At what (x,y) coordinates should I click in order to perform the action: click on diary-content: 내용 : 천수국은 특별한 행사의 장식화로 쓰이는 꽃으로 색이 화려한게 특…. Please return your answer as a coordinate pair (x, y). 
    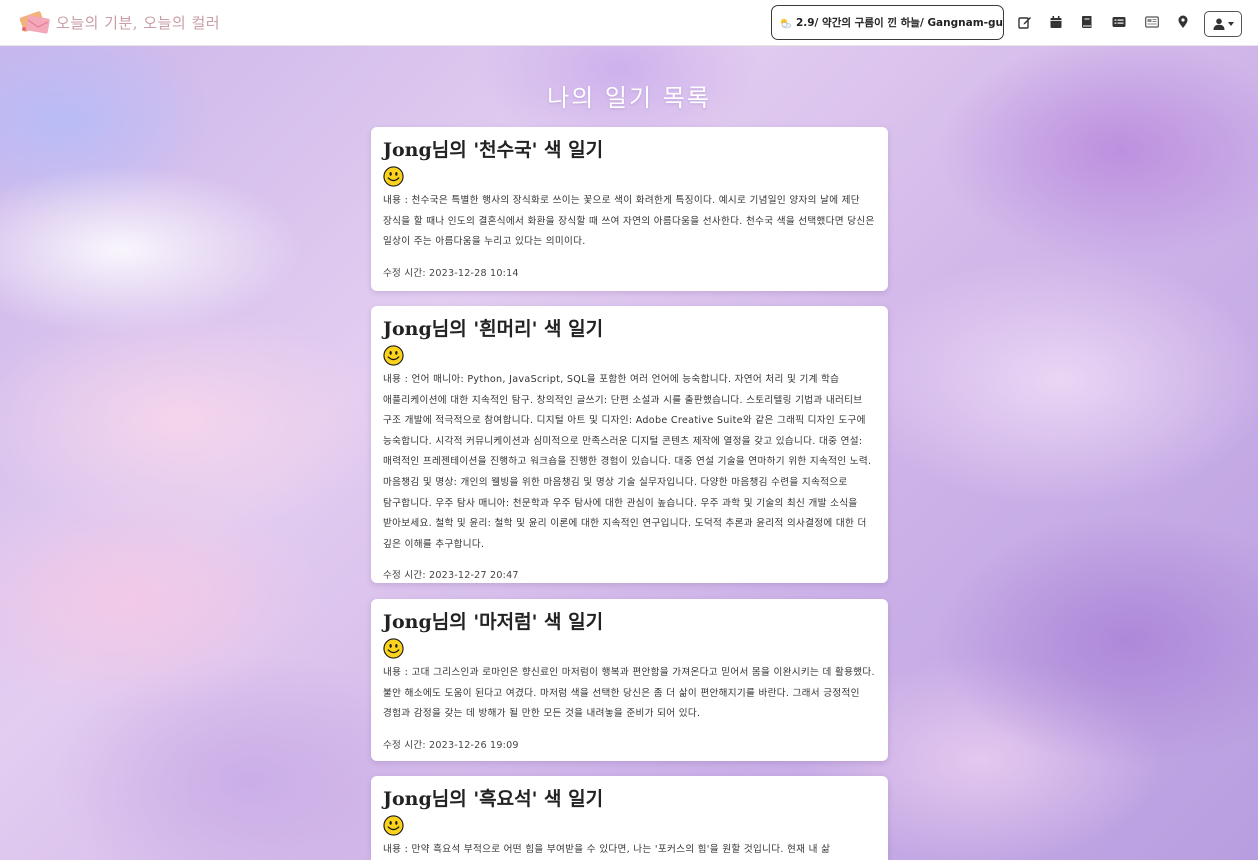
    Looking at the image, I should click on (629, 221).